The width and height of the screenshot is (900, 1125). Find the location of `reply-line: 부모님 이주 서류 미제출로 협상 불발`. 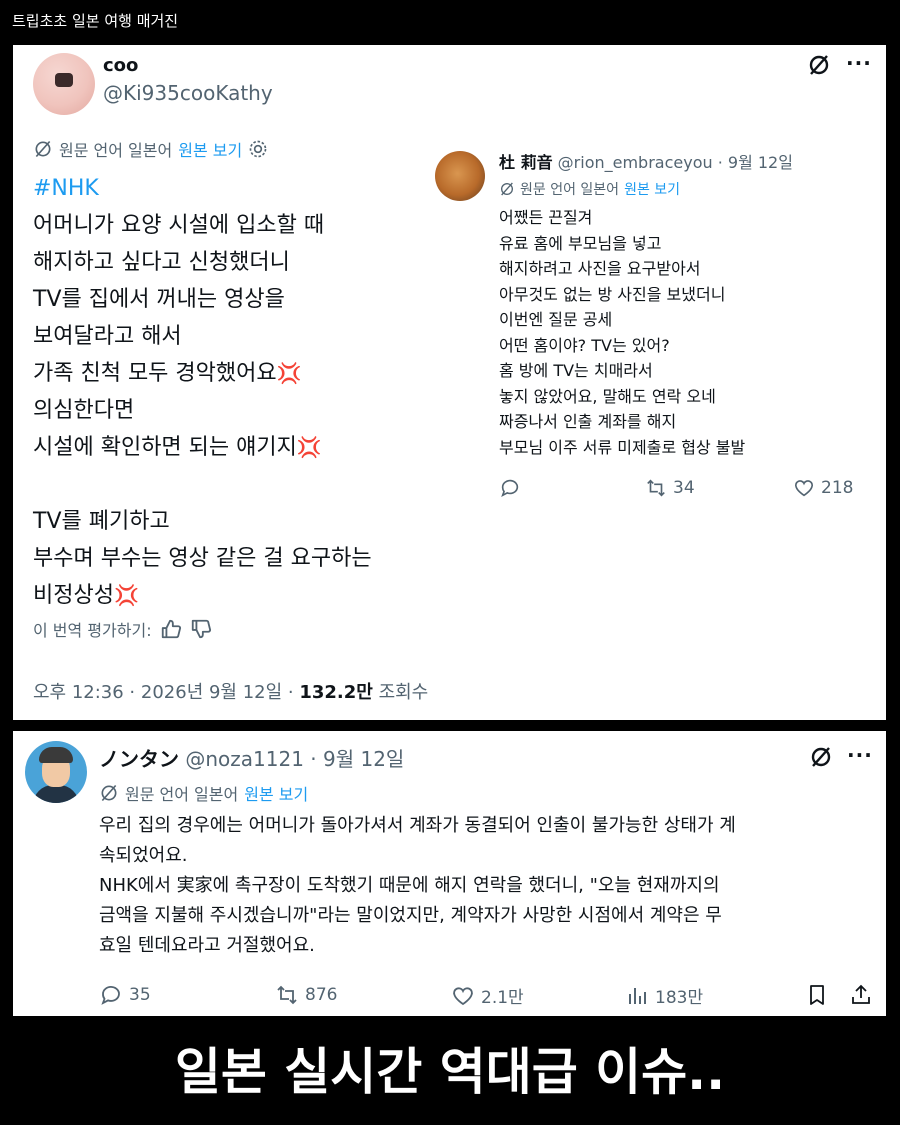

reply-line: 부모님 이주 서류 미제출로 협상 불발 is located at coordinates (622, 447).